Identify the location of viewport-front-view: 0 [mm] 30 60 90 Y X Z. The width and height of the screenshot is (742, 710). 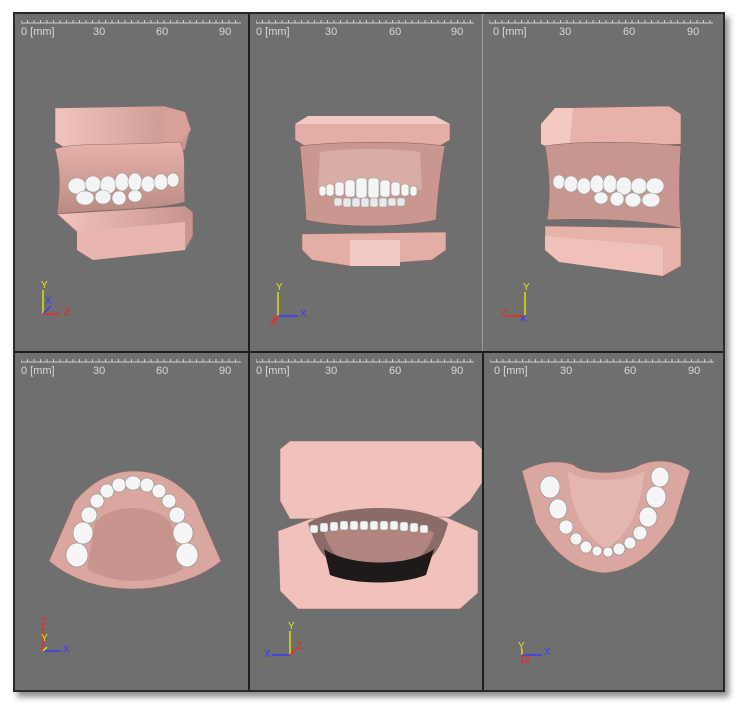
(366, 182).